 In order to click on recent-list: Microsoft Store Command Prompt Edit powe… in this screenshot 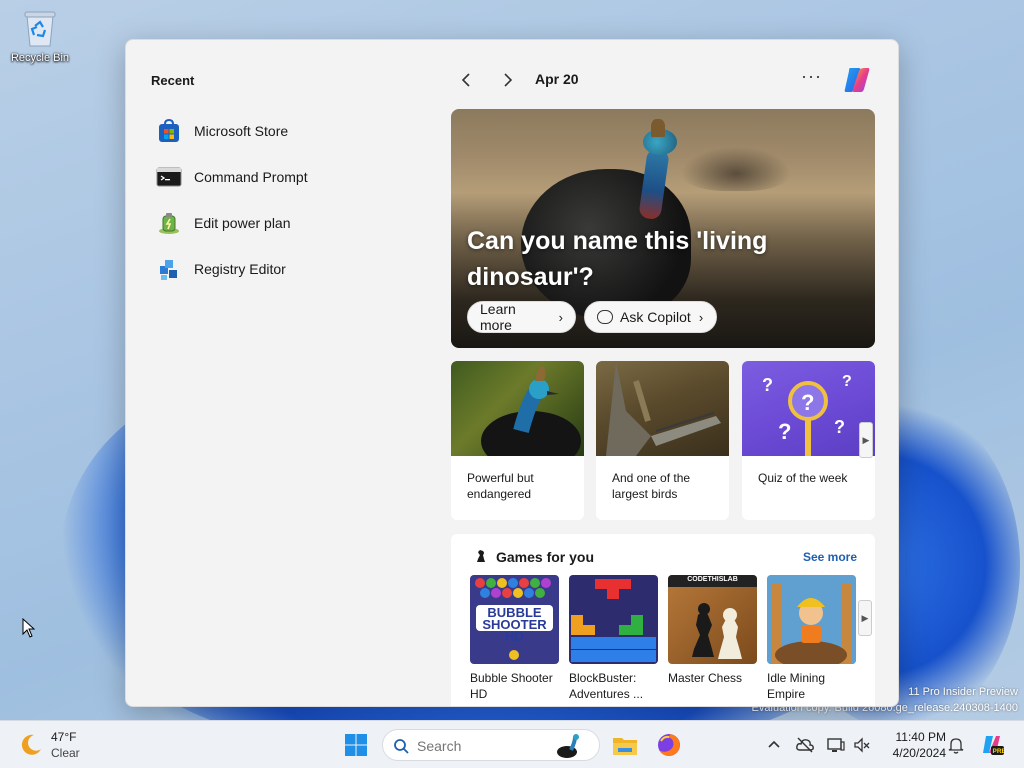, I will do `click(286, 200)`.